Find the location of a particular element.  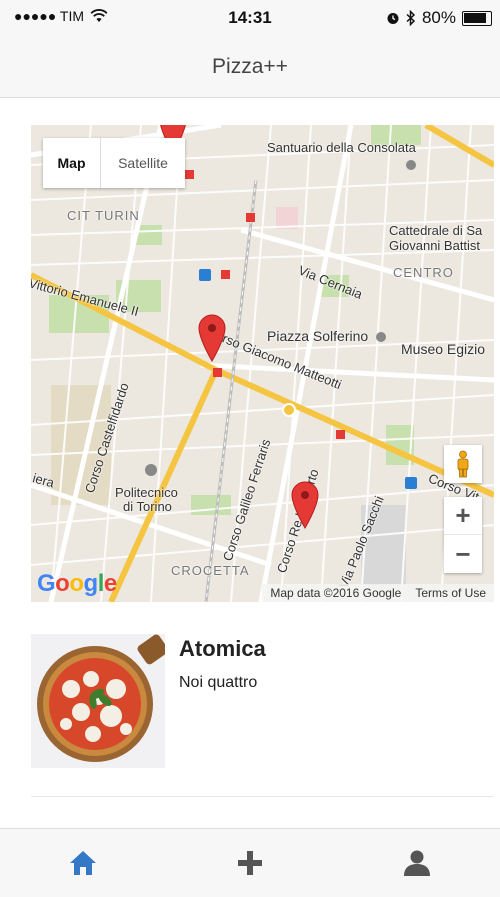

navigation-bar: Pizza++ is located at coordinates (250, 67).